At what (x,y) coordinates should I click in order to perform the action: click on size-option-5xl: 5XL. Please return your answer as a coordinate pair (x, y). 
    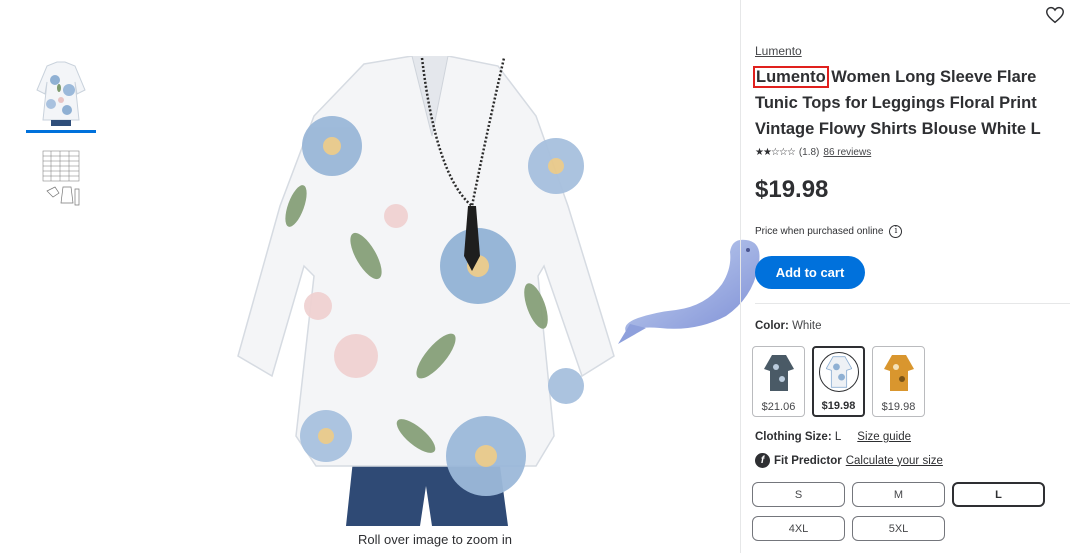
    Looking at the image, I should click on (898, 528).